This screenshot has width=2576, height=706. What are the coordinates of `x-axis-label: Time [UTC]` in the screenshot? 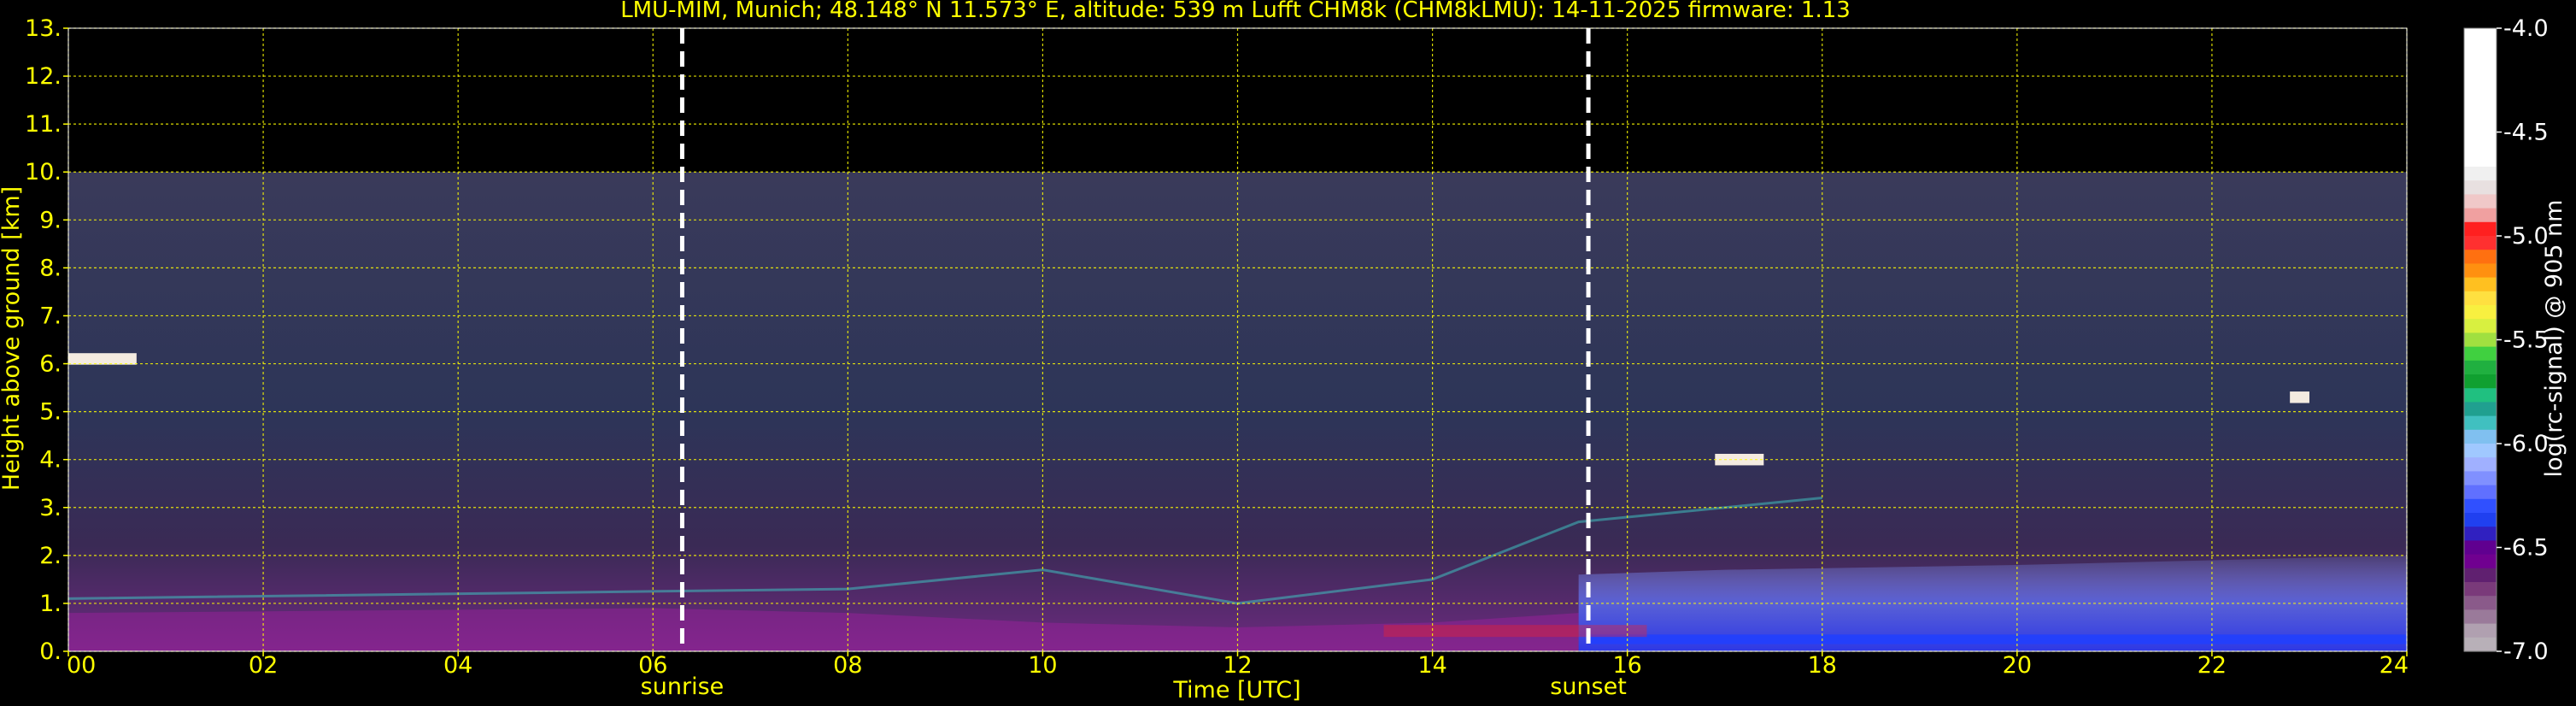 It's located at (1236, 690).